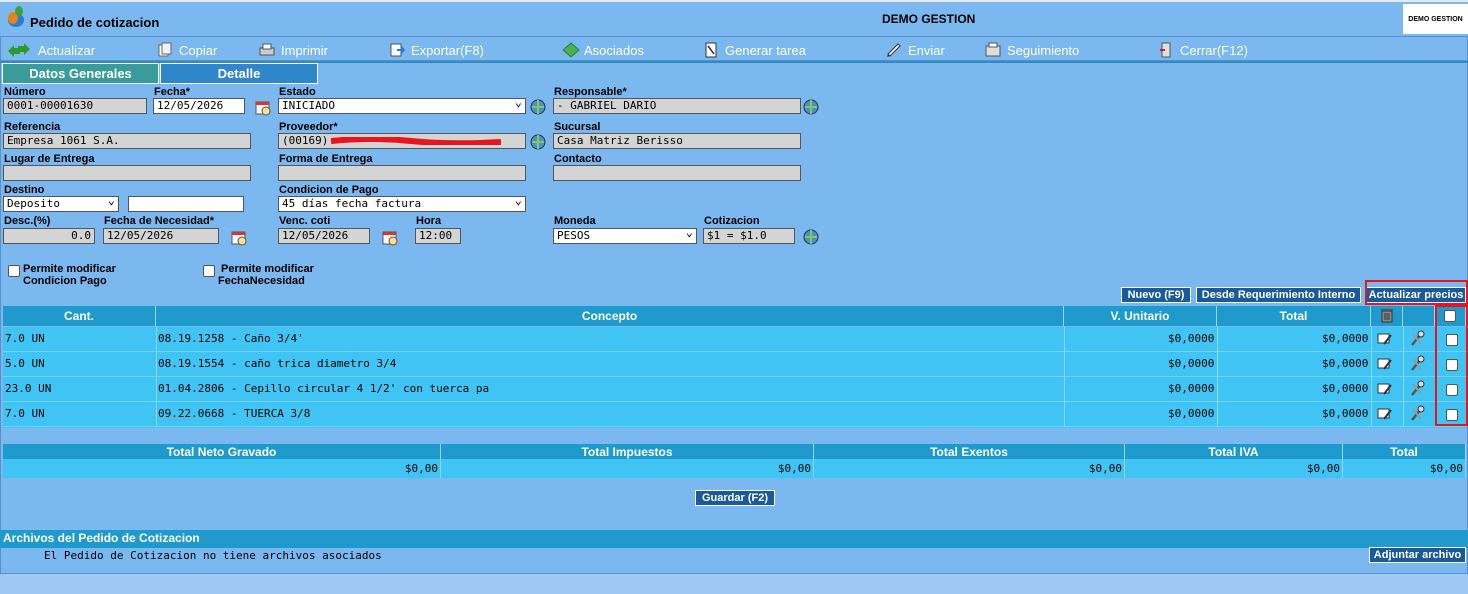 The height and width of the screenshot is (594, 1468). I want to click on copy-button: Copiar, so click(187, 50).